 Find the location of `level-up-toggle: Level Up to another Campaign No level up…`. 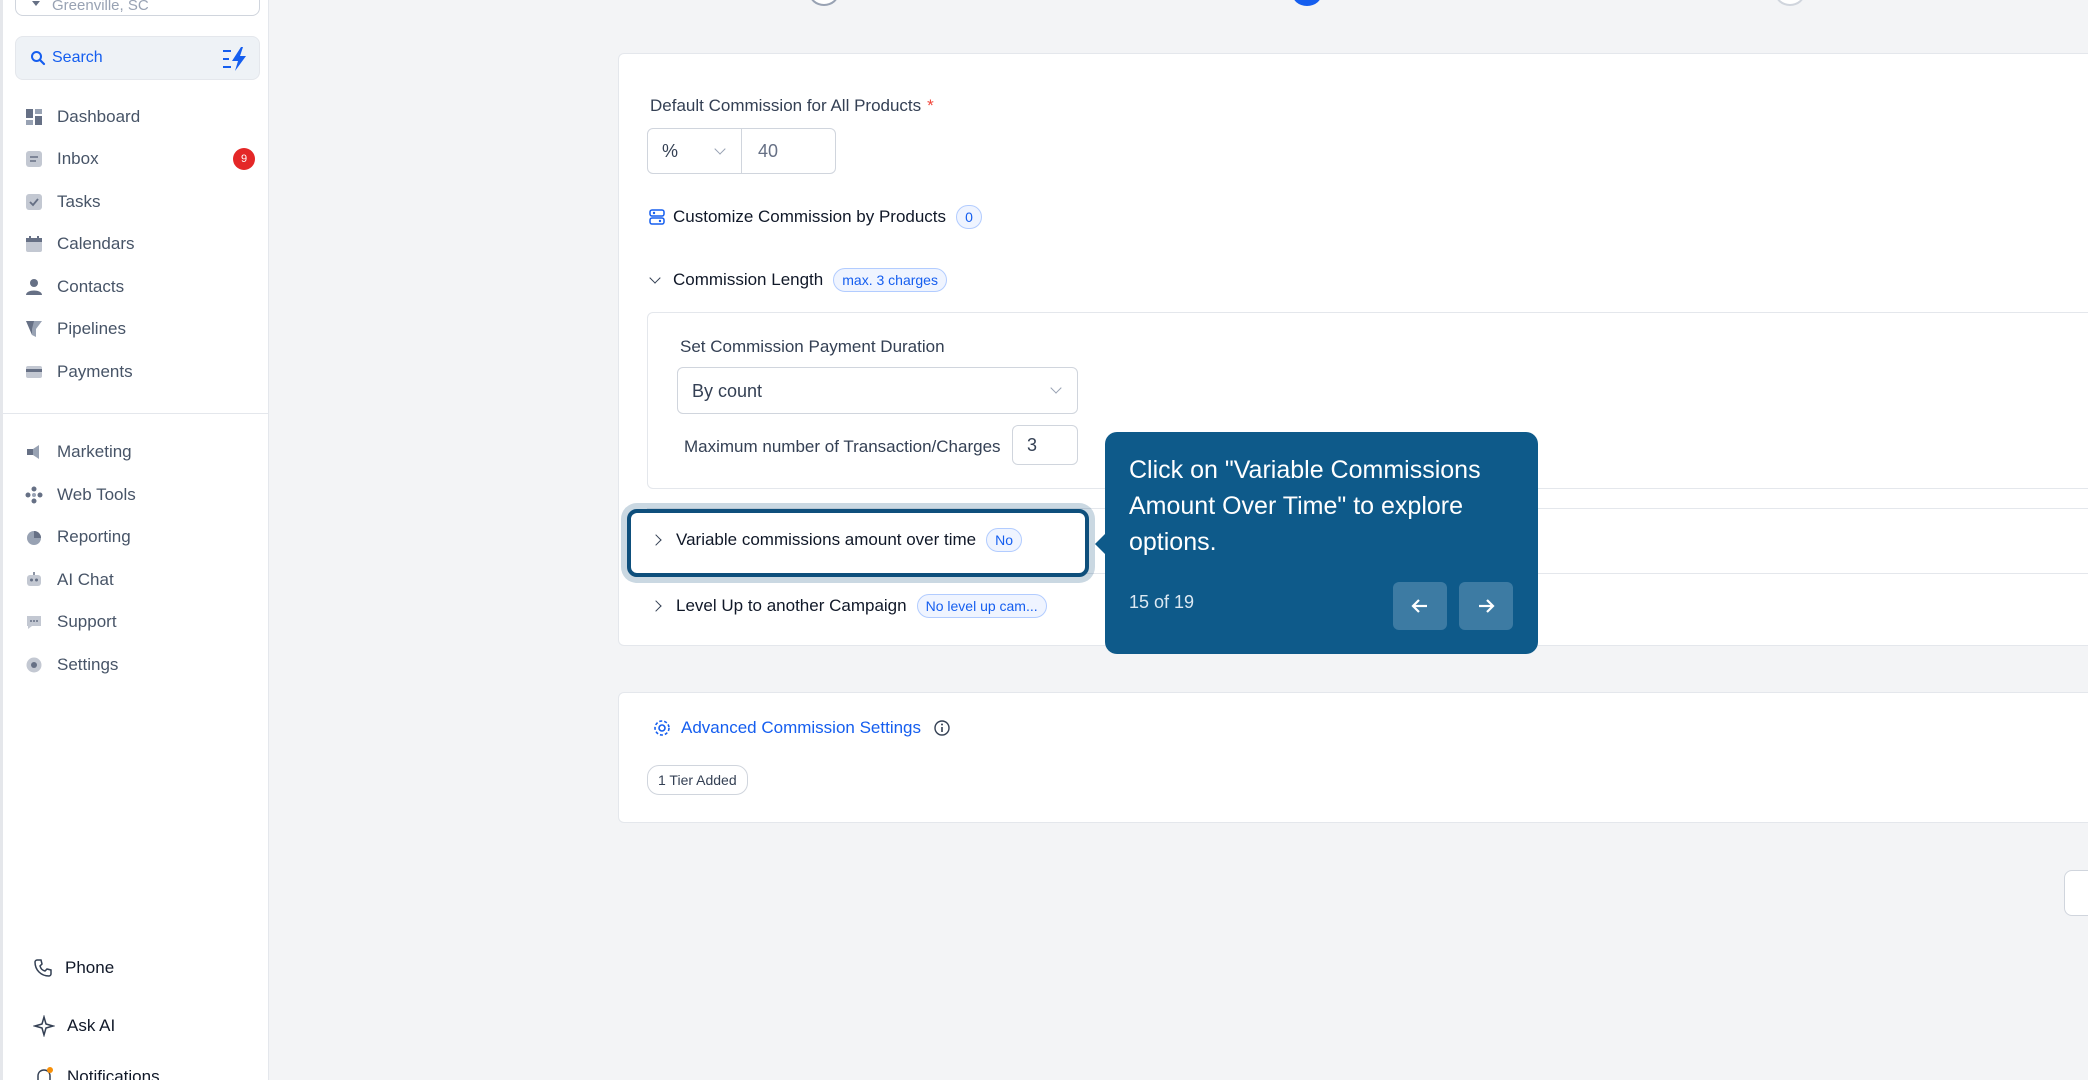

level-up-toggle: Level Up to another Campaign No level up… is located at coordinates (848, 606).